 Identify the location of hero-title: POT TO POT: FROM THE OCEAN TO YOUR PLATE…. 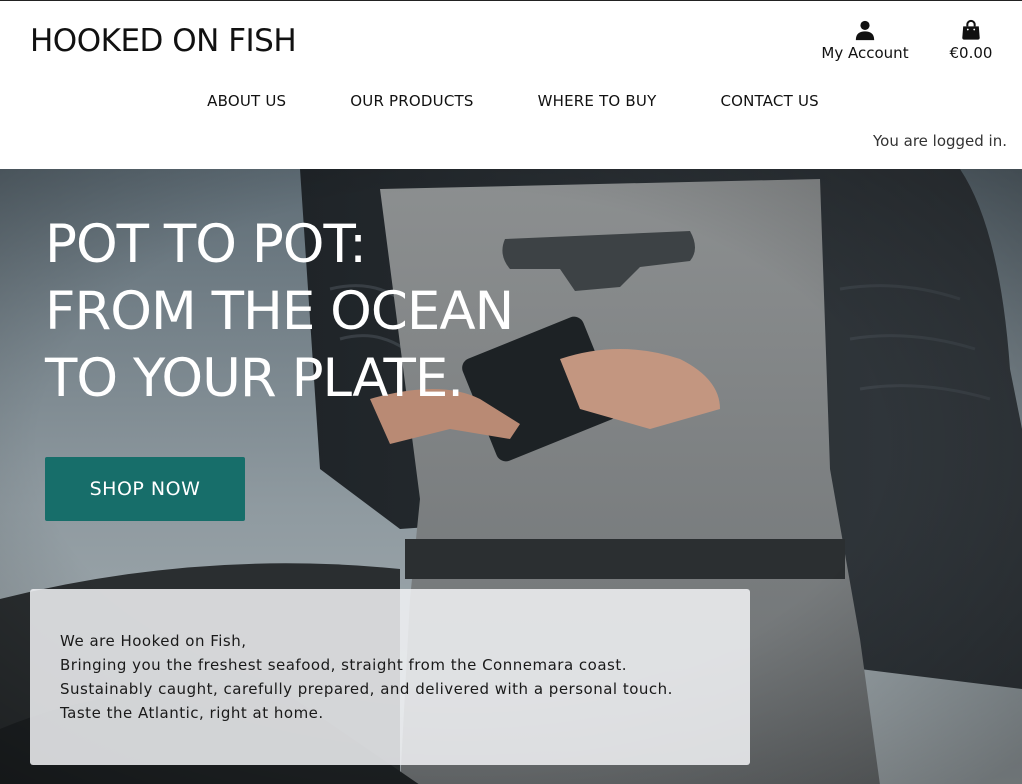
(279, 311).